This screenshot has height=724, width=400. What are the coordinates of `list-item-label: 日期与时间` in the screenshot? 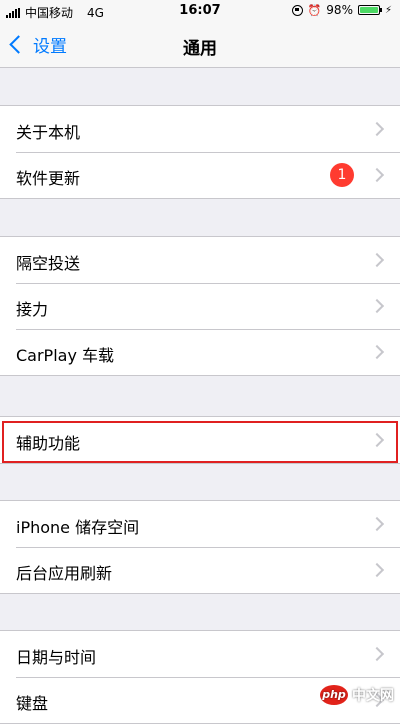 It's located at (56, 657).